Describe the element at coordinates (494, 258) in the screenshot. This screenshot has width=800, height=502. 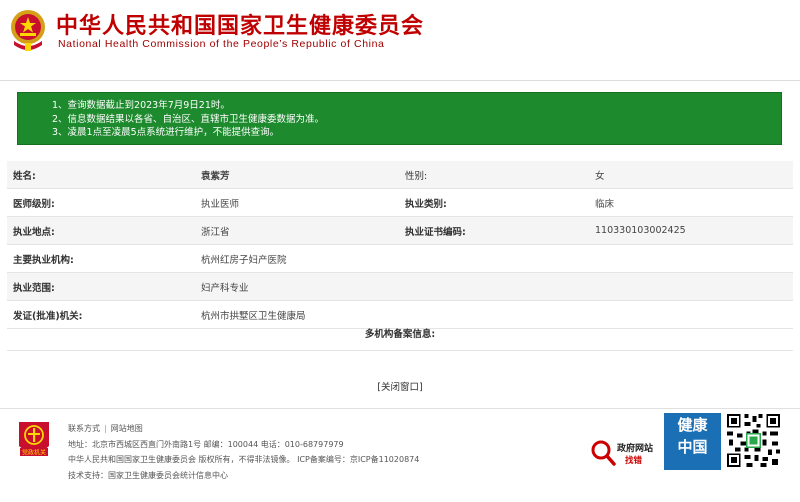
I see `institution-value: 杭州红房子妇产医院` at that location.